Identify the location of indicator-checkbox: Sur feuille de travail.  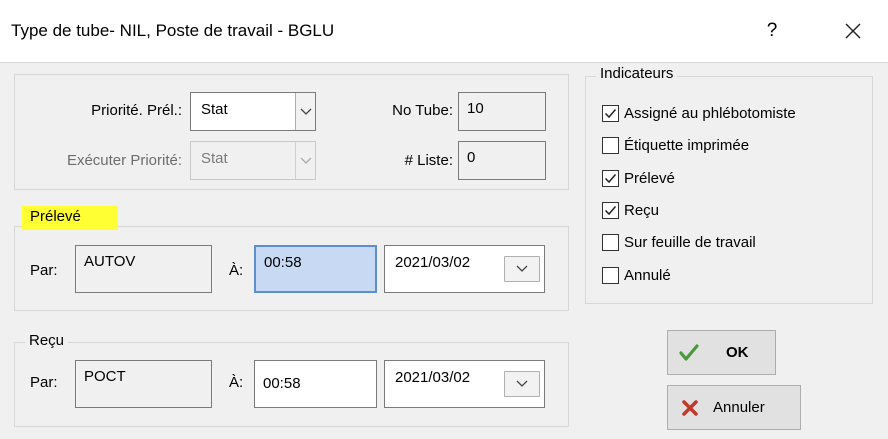
(679, 242).